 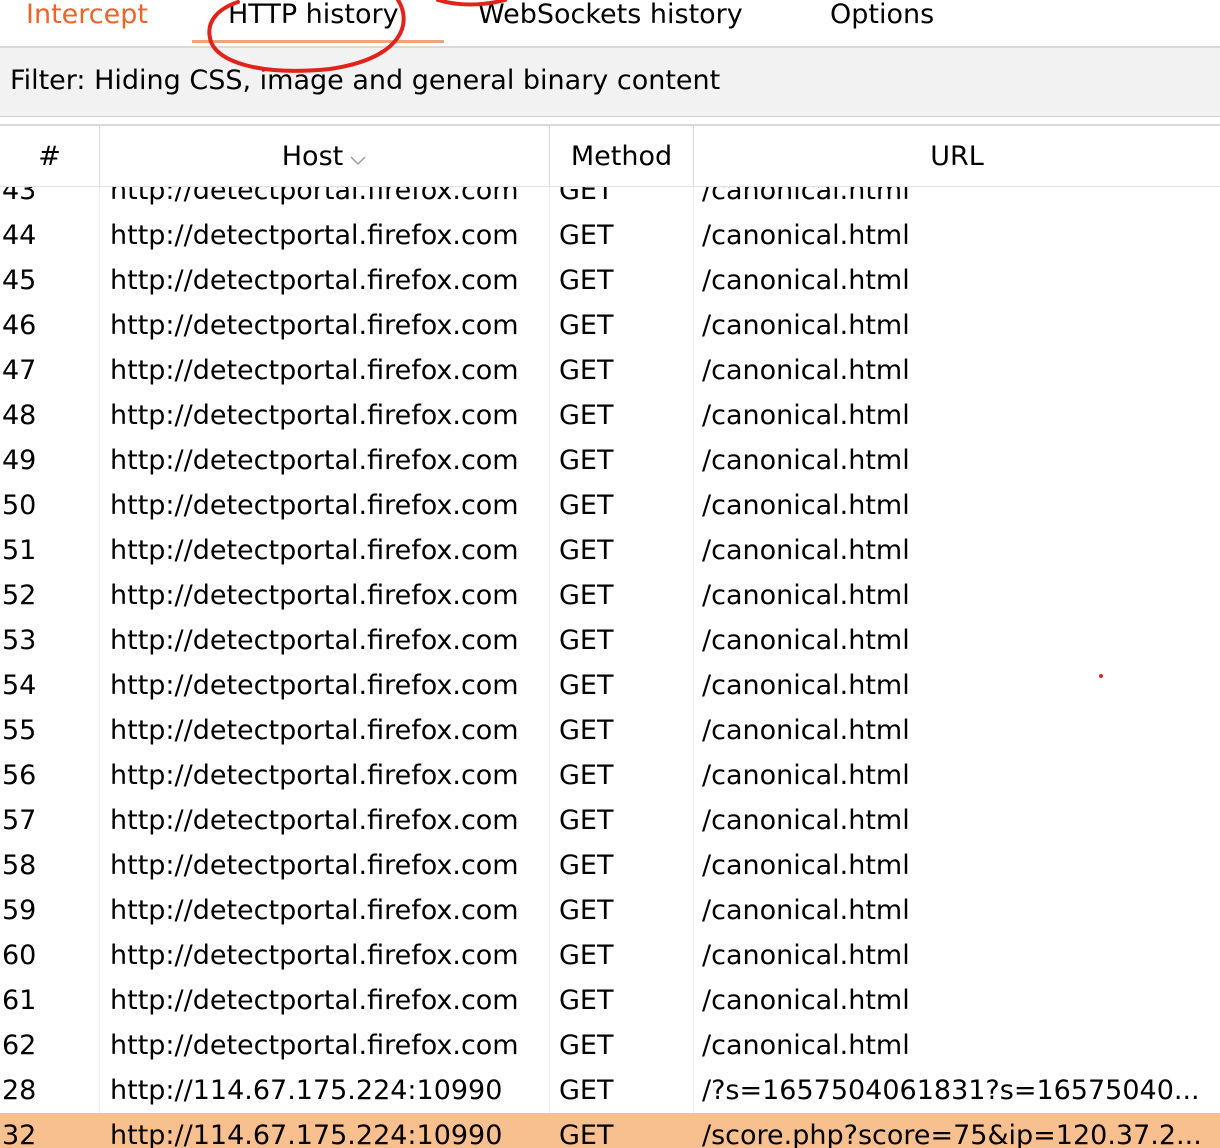 I want to click on row-number: 45, so click(x=19, y=280).